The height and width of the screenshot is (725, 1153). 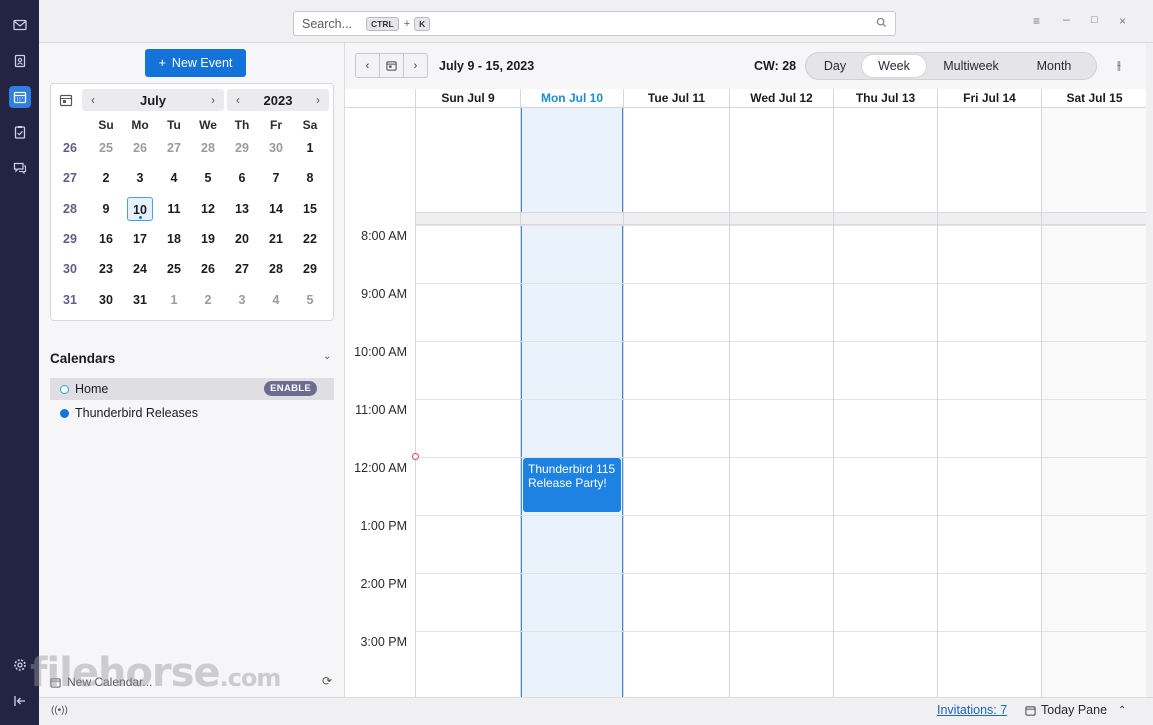 What do you see at coordinates (106, 209) in the screenshot?
I see `mini-calendar-day: 9` at bounding box center [106, 209].